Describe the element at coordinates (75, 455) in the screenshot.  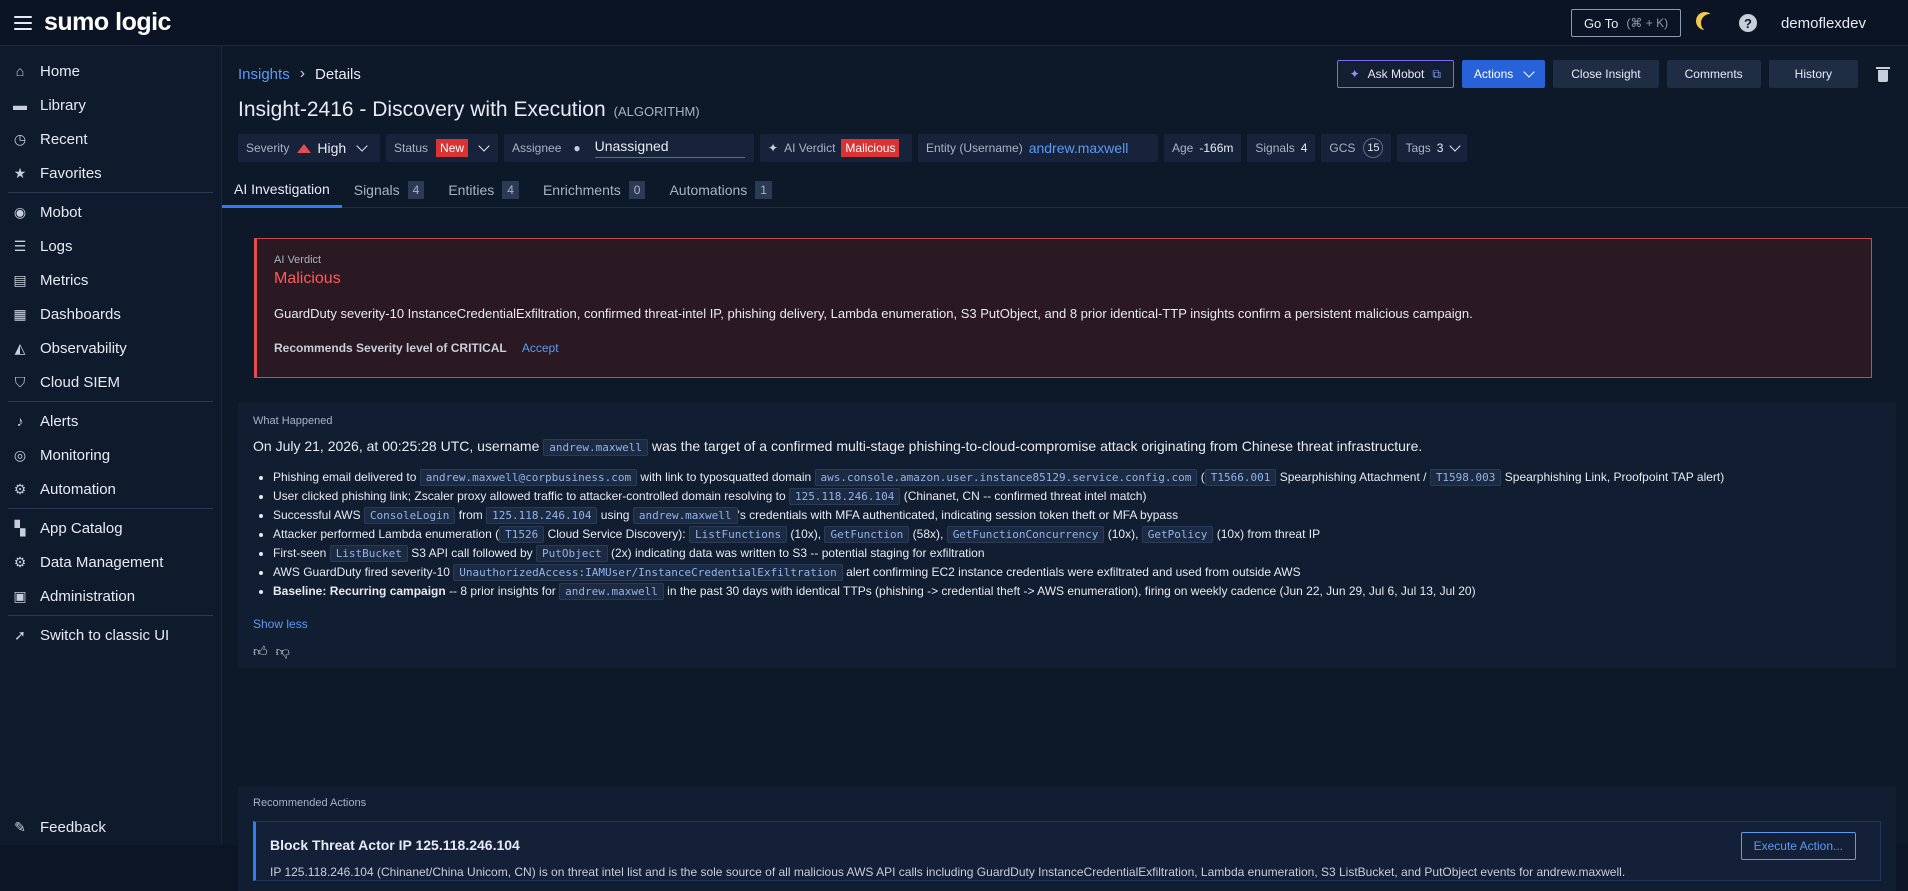
I see `sidebar-item-label: Monitoring` at that location.